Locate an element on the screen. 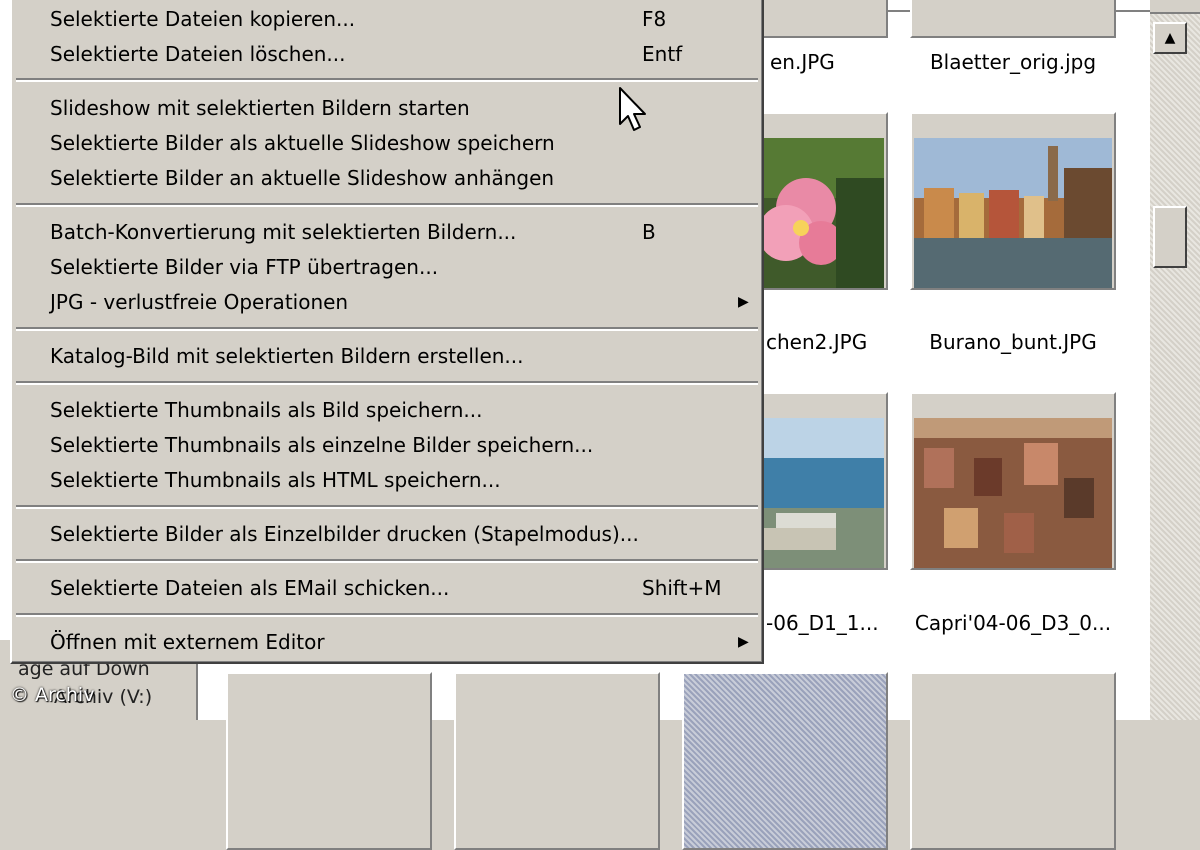 Image resolution: width=1200 pixels, height=850 pixels. shortcut-label: F8 is located at coordinates (654, 19).